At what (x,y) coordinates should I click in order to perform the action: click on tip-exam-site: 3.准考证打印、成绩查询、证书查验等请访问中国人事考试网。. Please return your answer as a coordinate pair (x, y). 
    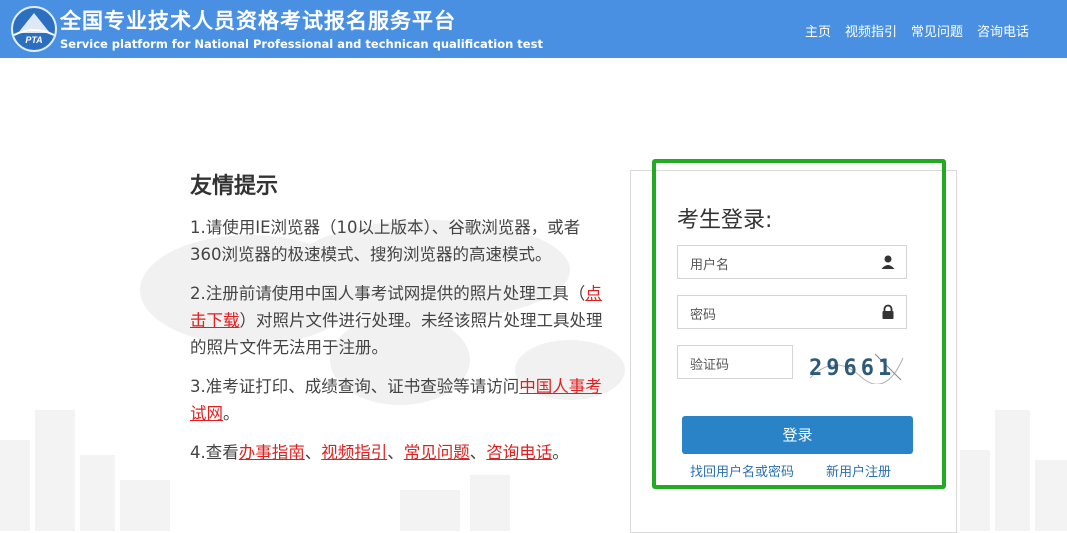
    Looking at the image, I should click on (400, 400).